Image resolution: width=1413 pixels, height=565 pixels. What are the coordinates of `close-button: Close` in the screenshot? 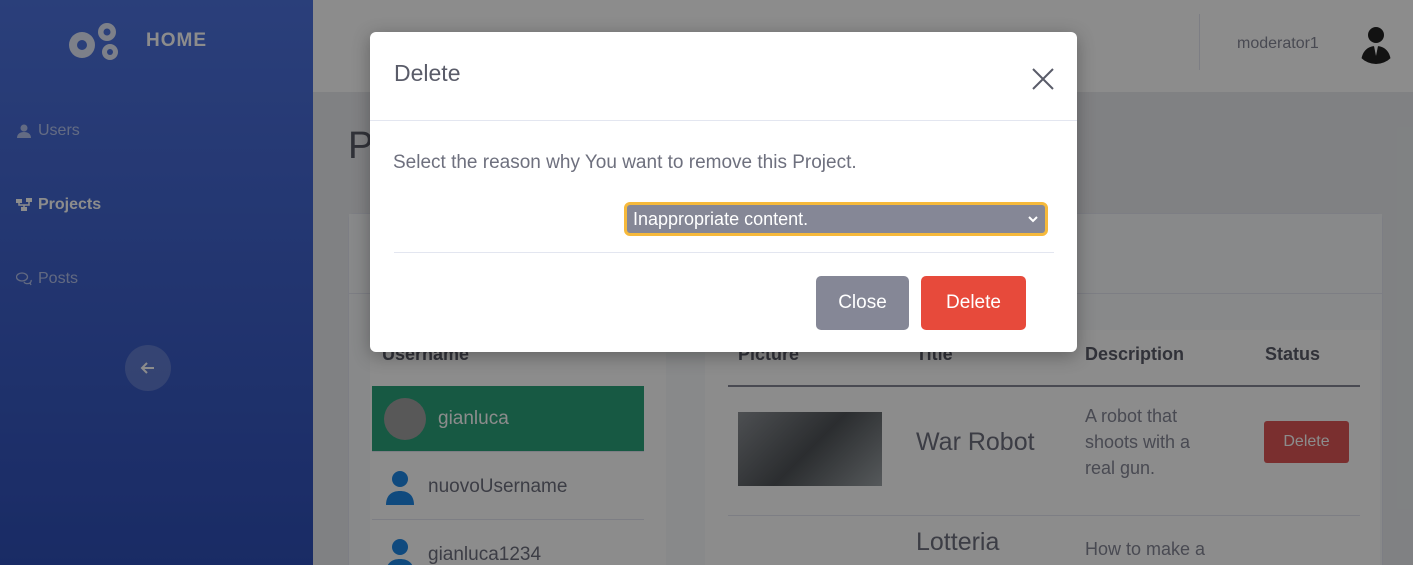 It's located at (862, 303).